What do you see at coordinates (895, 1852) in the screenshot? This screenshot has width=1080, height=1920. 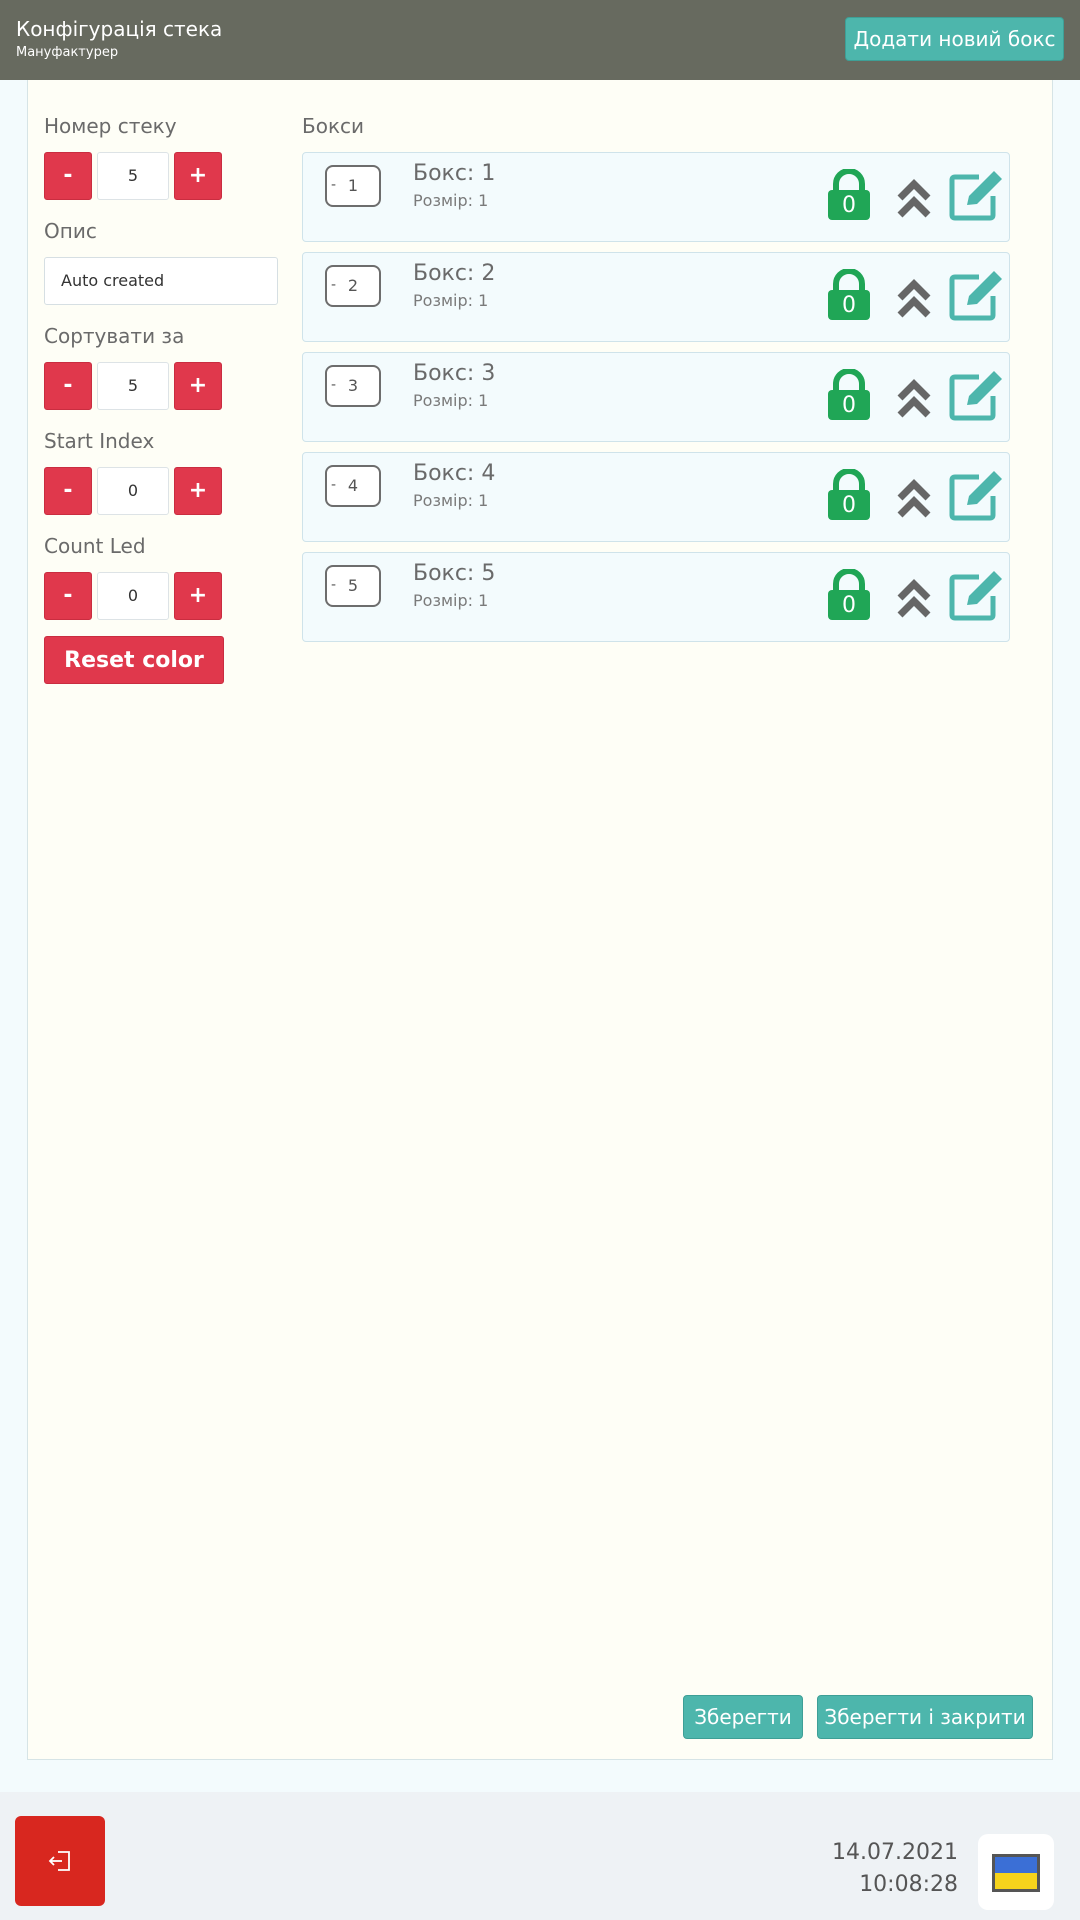 I see `footer-date: 14.07.2021` at bounding box center [895, 1852].